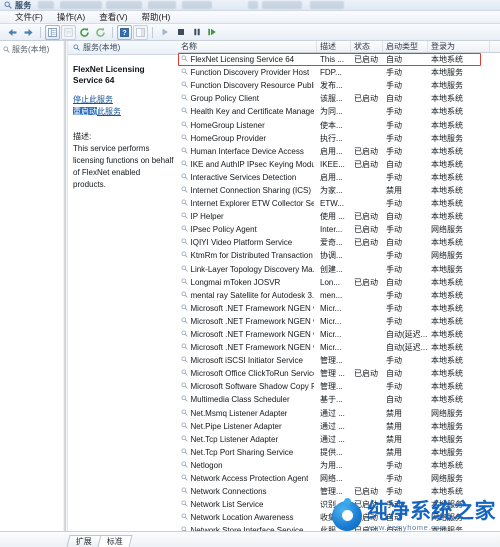  What do you see at coordinates (123, 100) in the screenshot?
I see `stop-service-link: 停止此服务` at bounding box center [123, 100].